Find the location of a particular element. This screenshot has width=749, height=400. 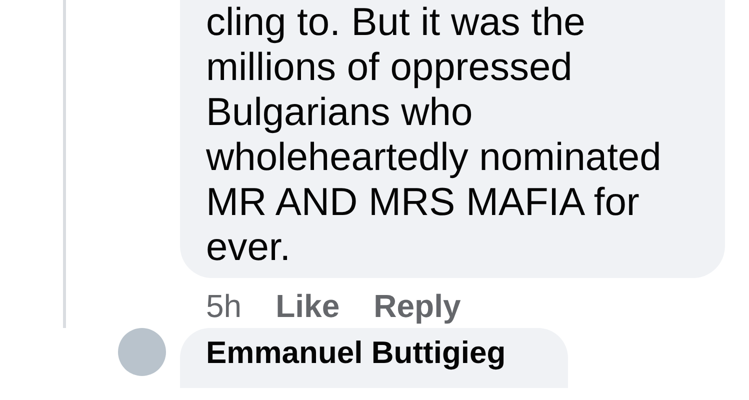

comment-time: 5h is located at coordinates (224, 307).